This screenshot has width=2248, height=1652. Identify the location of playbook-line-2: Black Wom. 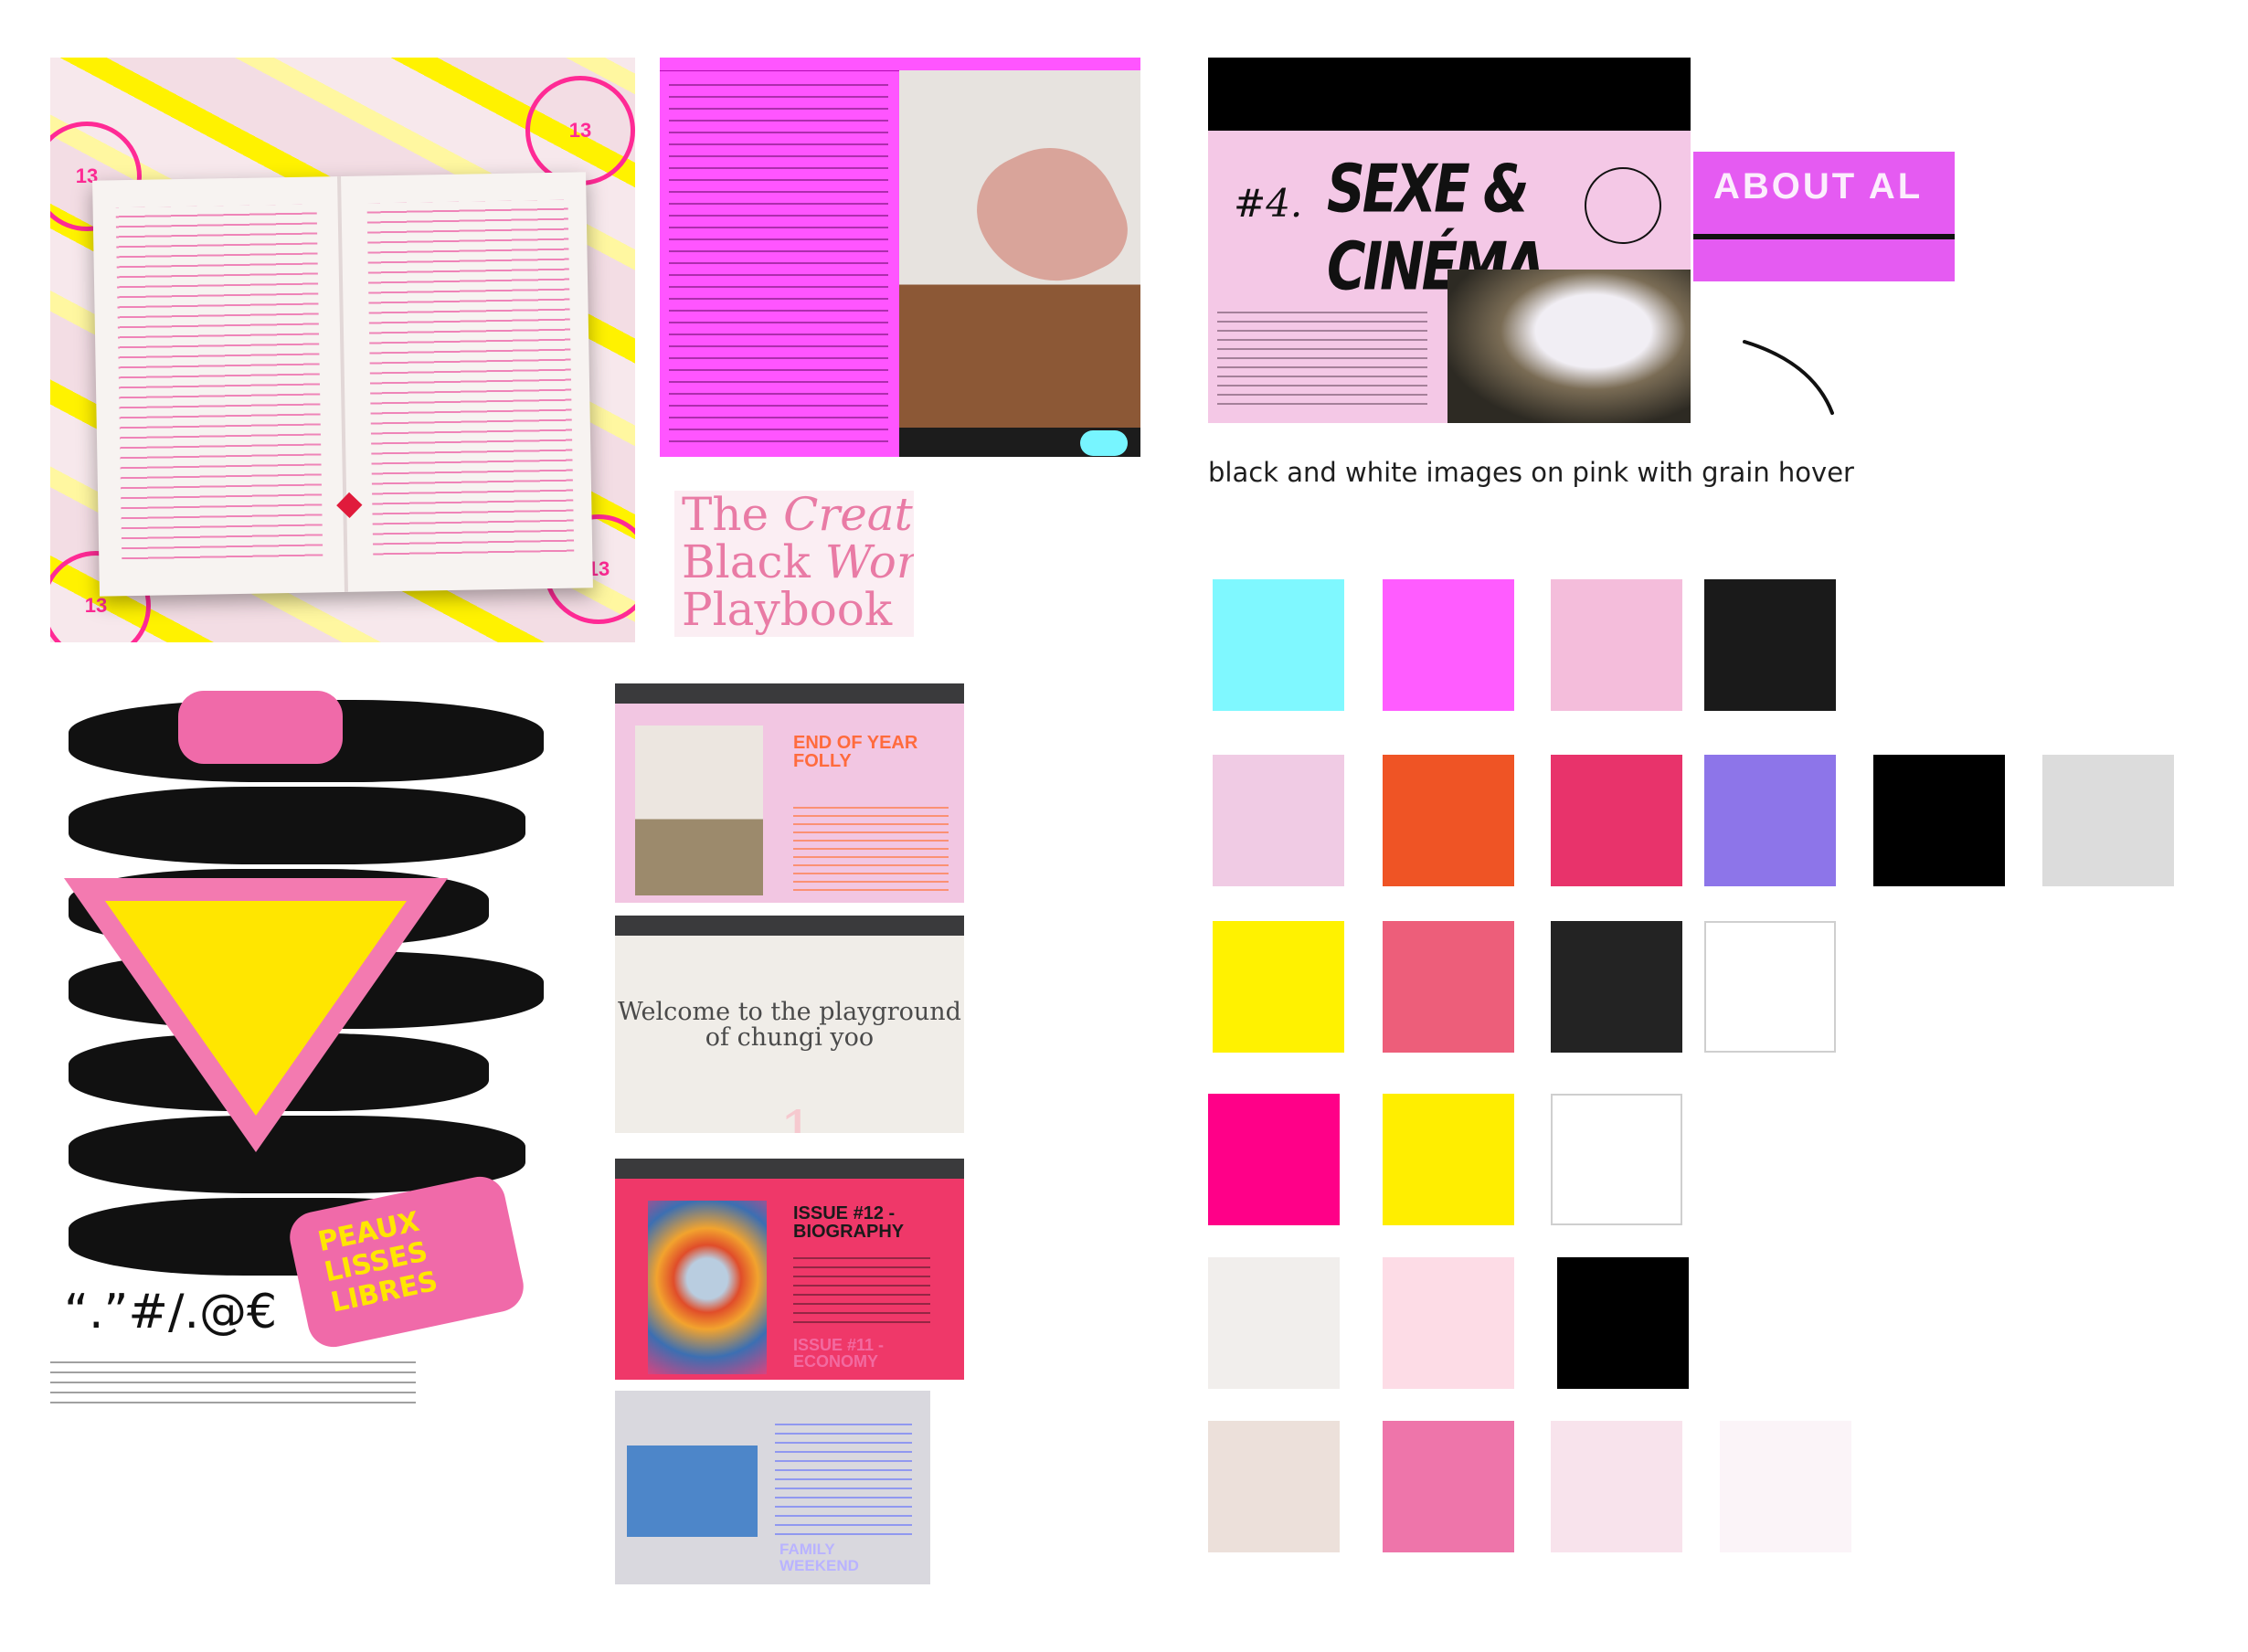
(798, 561).